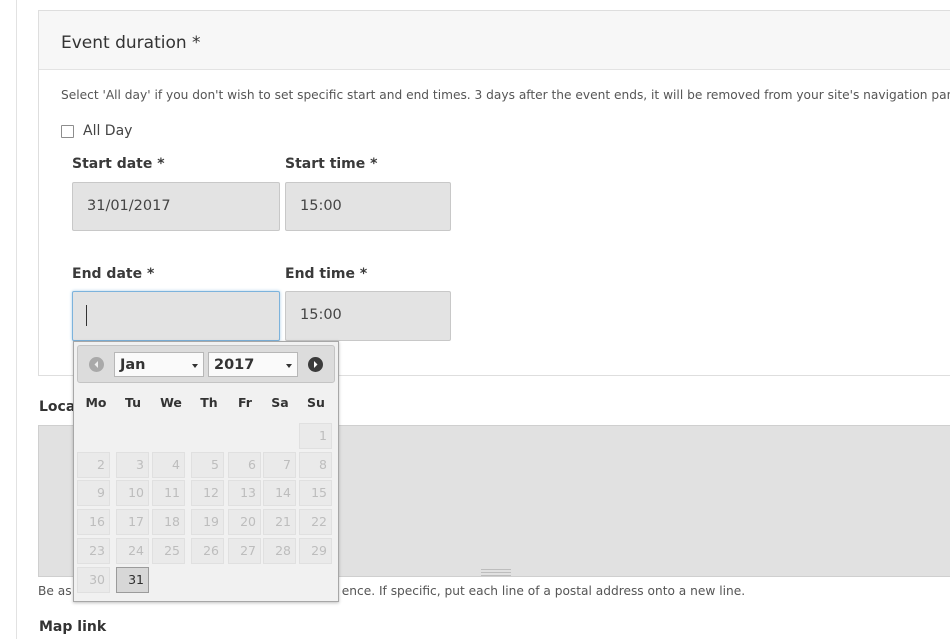  I want to click on calendar-day: 5, so click(207, 464).